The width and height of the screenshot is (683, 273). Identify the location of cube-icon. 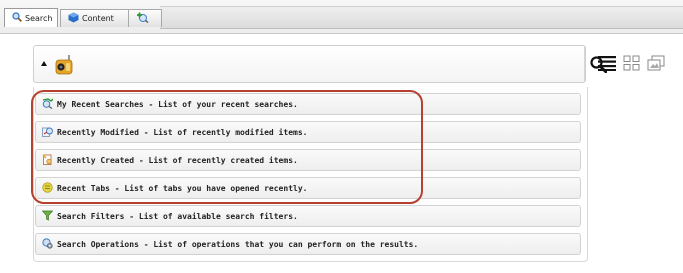
(73, 18).